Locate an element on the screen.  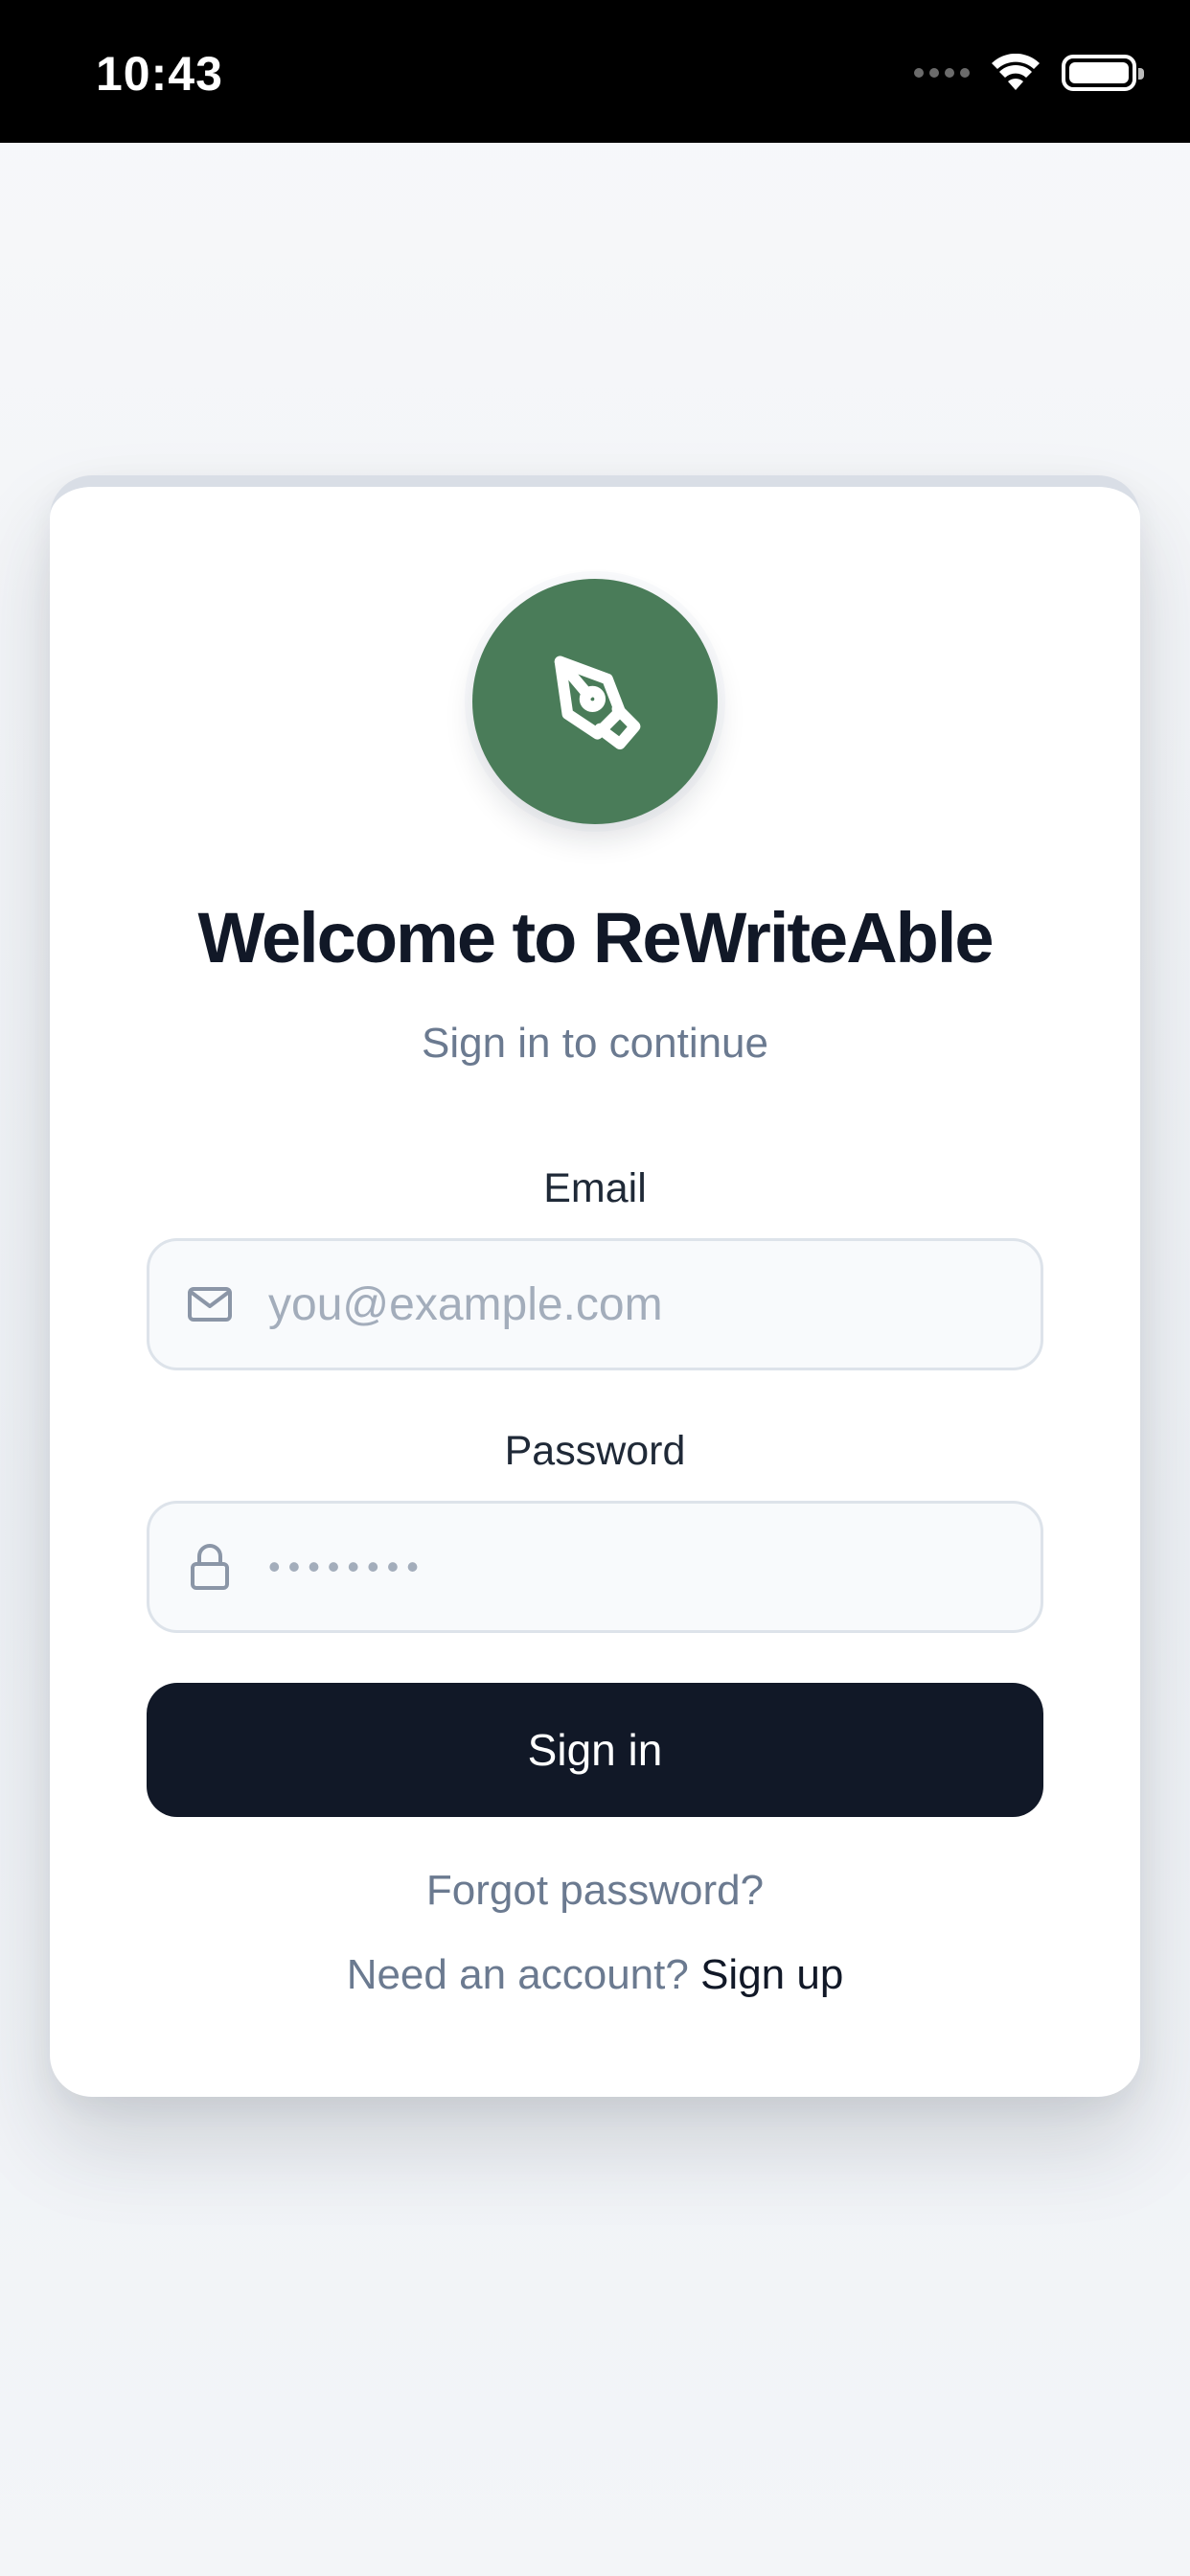
wifi-icon is located at coordinates (1016, 72).